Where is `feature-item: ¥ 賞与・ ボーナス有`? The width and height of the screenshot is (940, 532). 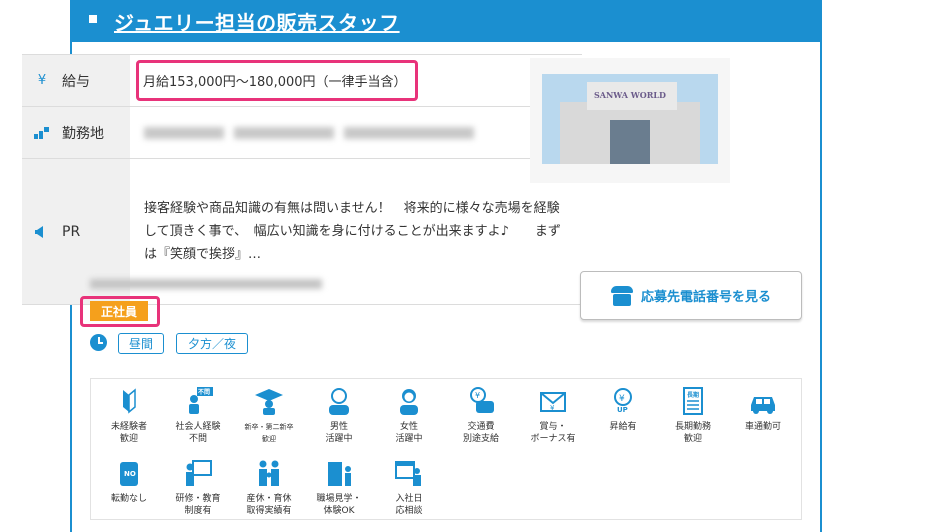
feature-item: ¥ 賞与・ ボーナス有 is located at coordinates (553, 416).